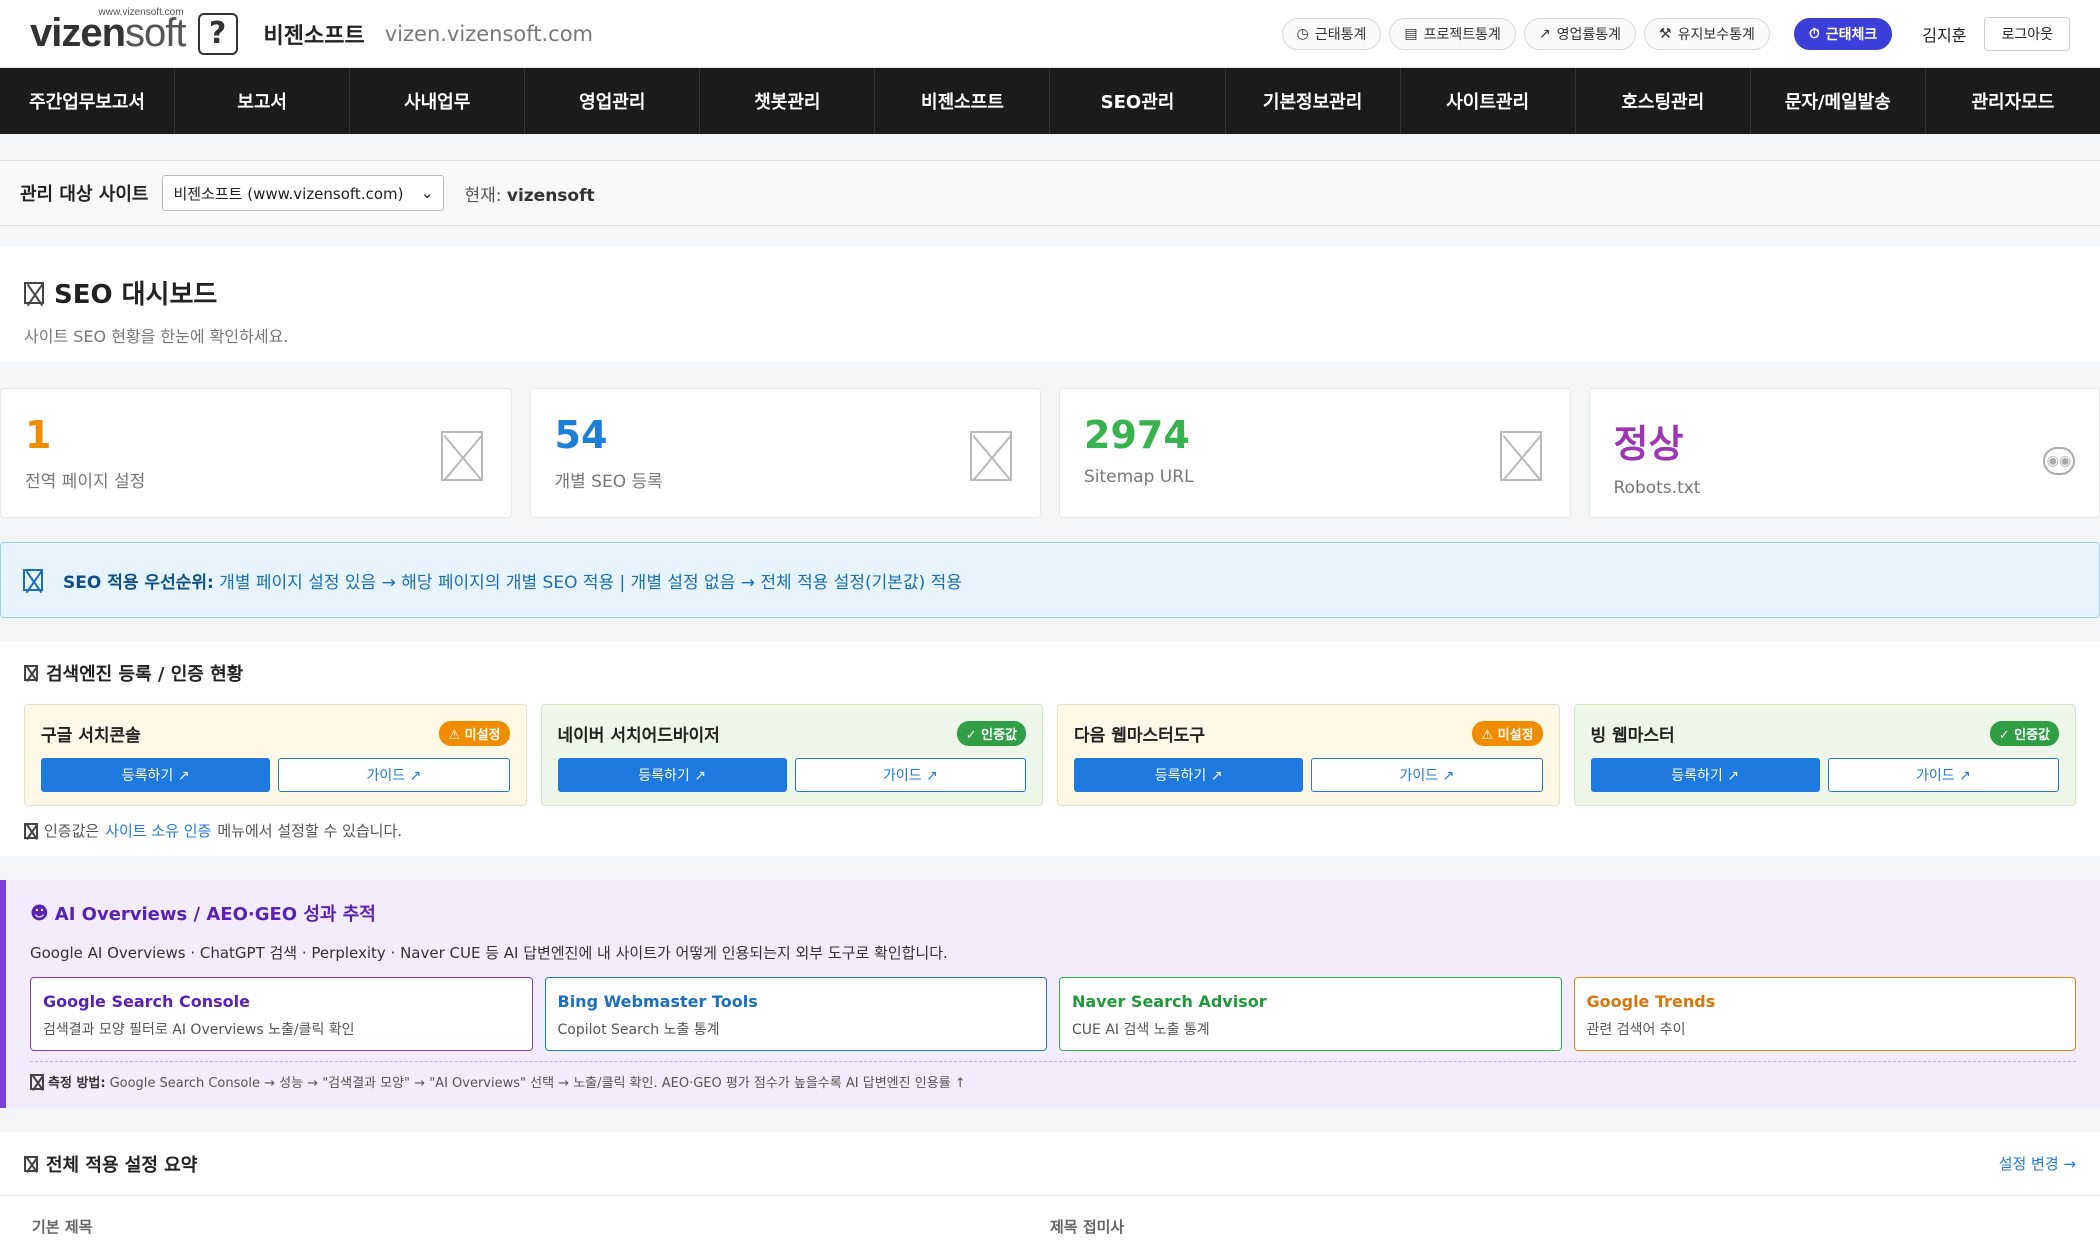  I want to click on nav-item-hosting: 호스팅관리, so click(1663, 101).